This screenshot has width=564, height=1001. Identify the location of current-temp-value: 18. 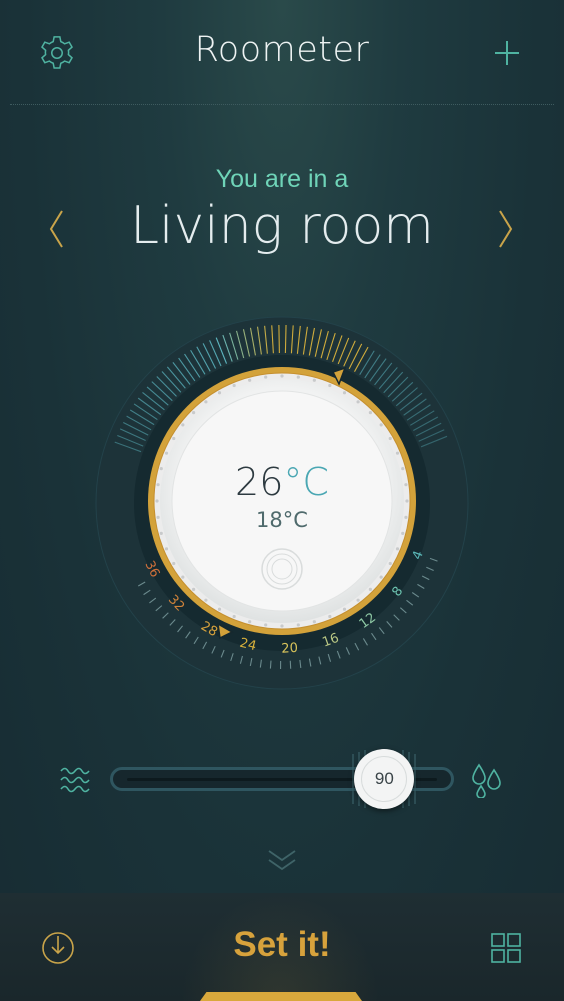
(269, 520).